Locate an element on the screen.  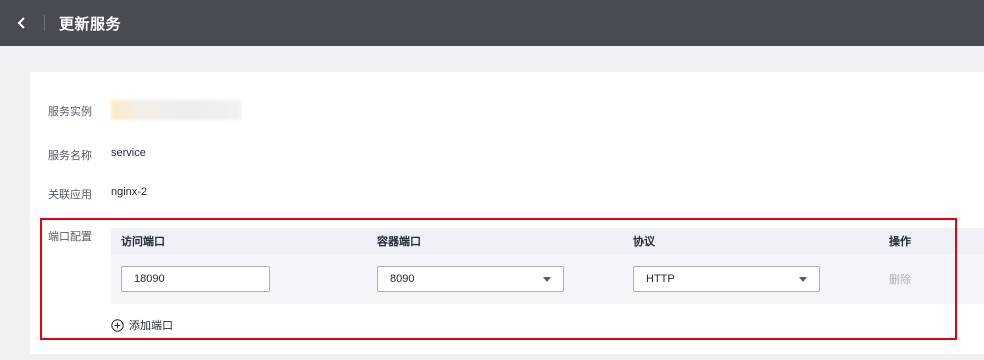
related-app-label: 关联应用 is located at coordinates (70, 195).